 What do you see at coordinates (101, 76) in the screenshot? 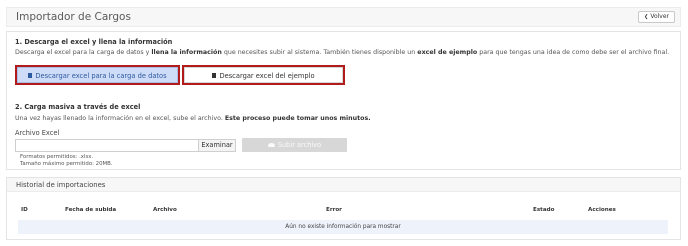
I see `download-template-label: Descargar excel para la carga de datos` at bounding box center [101, 76].